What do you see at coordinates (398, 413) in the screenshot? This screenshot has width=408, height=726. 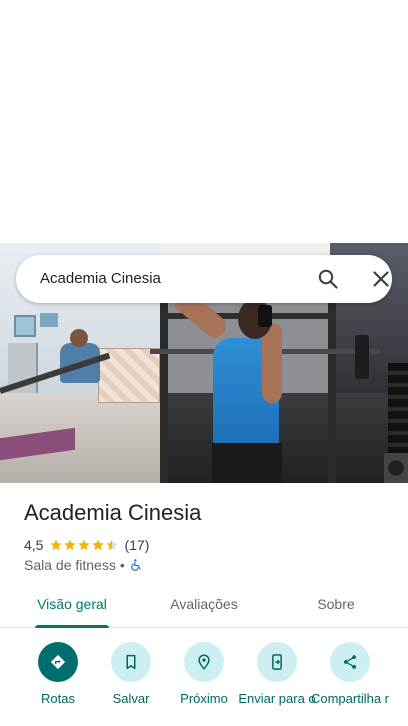 I see `photo-plates-stack` at bounding box center [398, 413].